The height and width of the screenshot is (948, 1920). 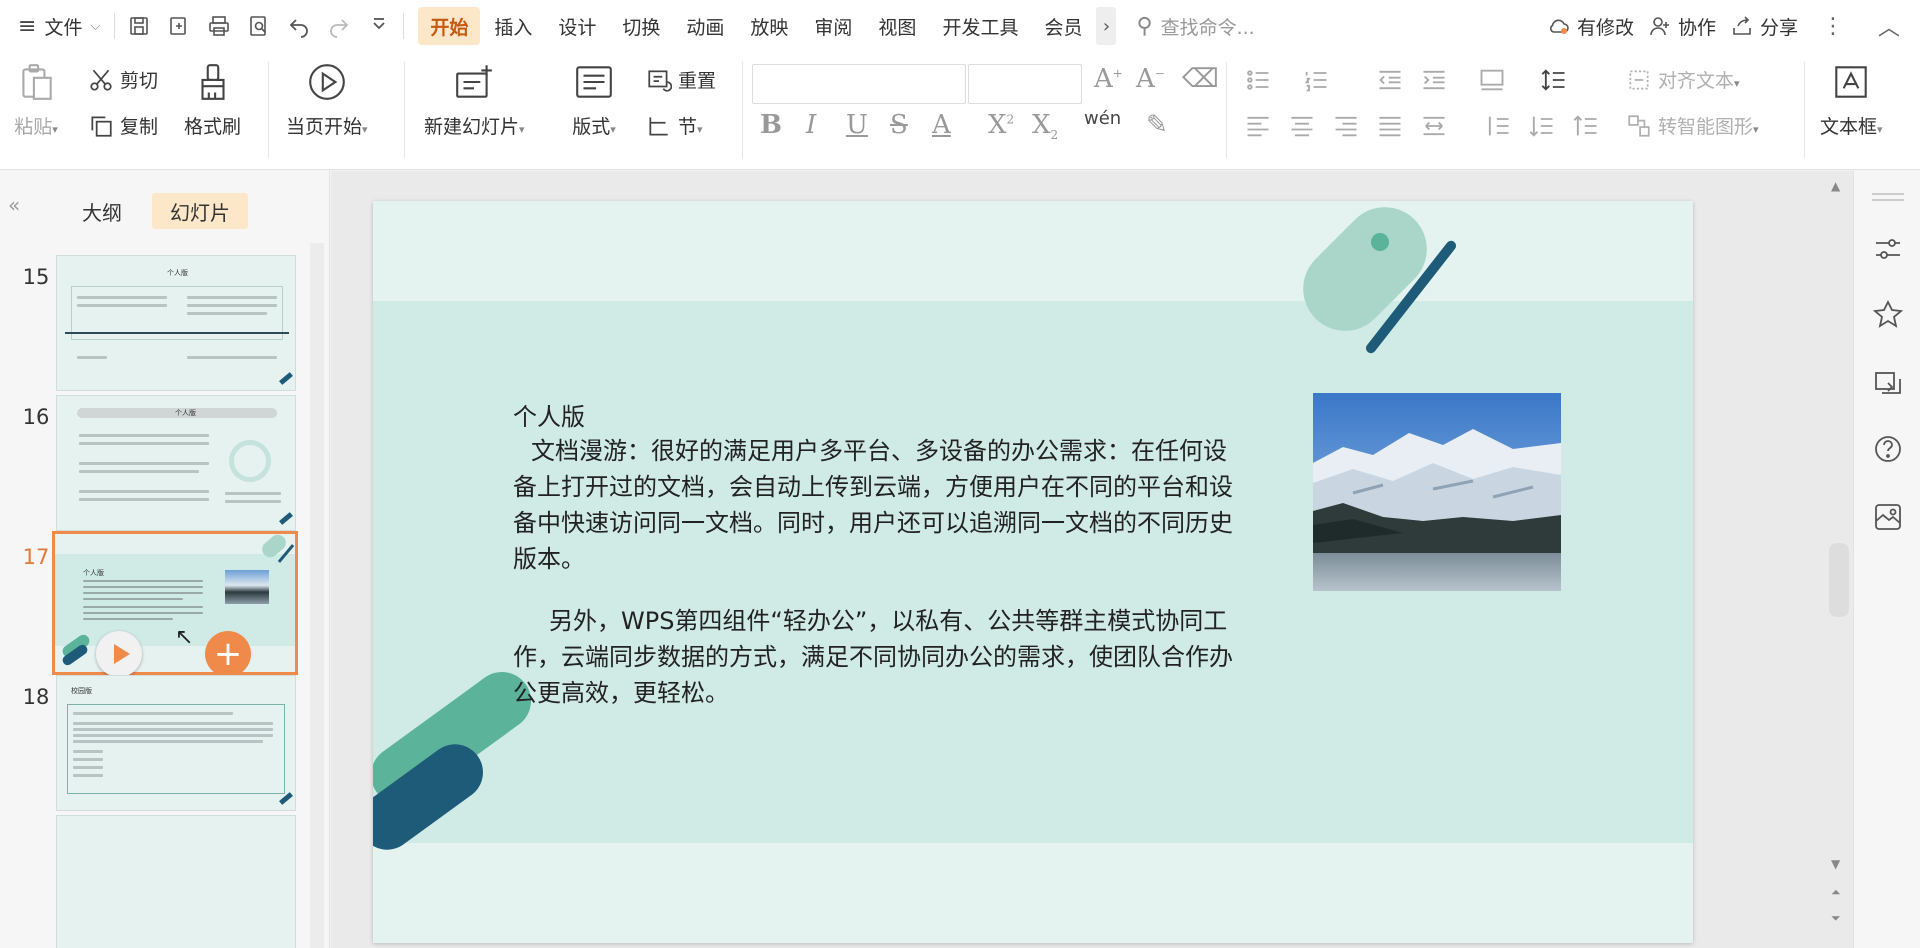 I want to click on align-text-button: 对齐文本▾, so click(x=1683, y=79).